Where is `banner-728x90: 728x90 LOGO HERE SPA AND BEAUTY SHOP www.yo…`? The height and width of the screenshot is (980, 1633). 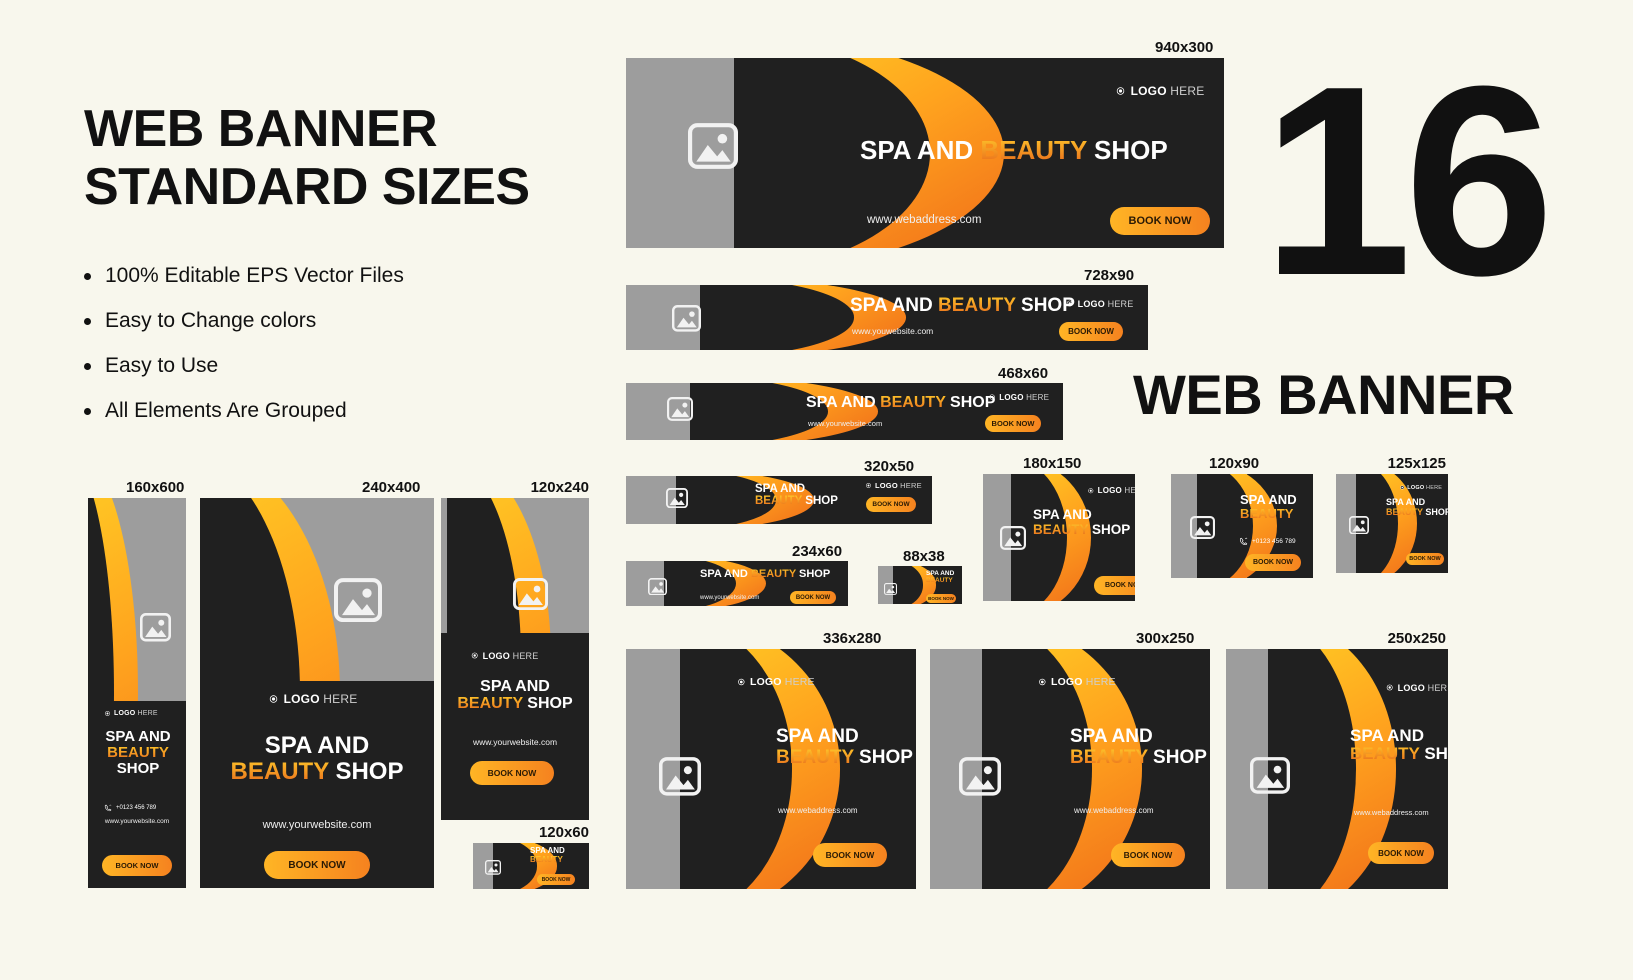
banner-728x90: 728x90 LOGO HERE SPA AND BEAUTY SHOP www.yo… is located at coordinates (887, 308).